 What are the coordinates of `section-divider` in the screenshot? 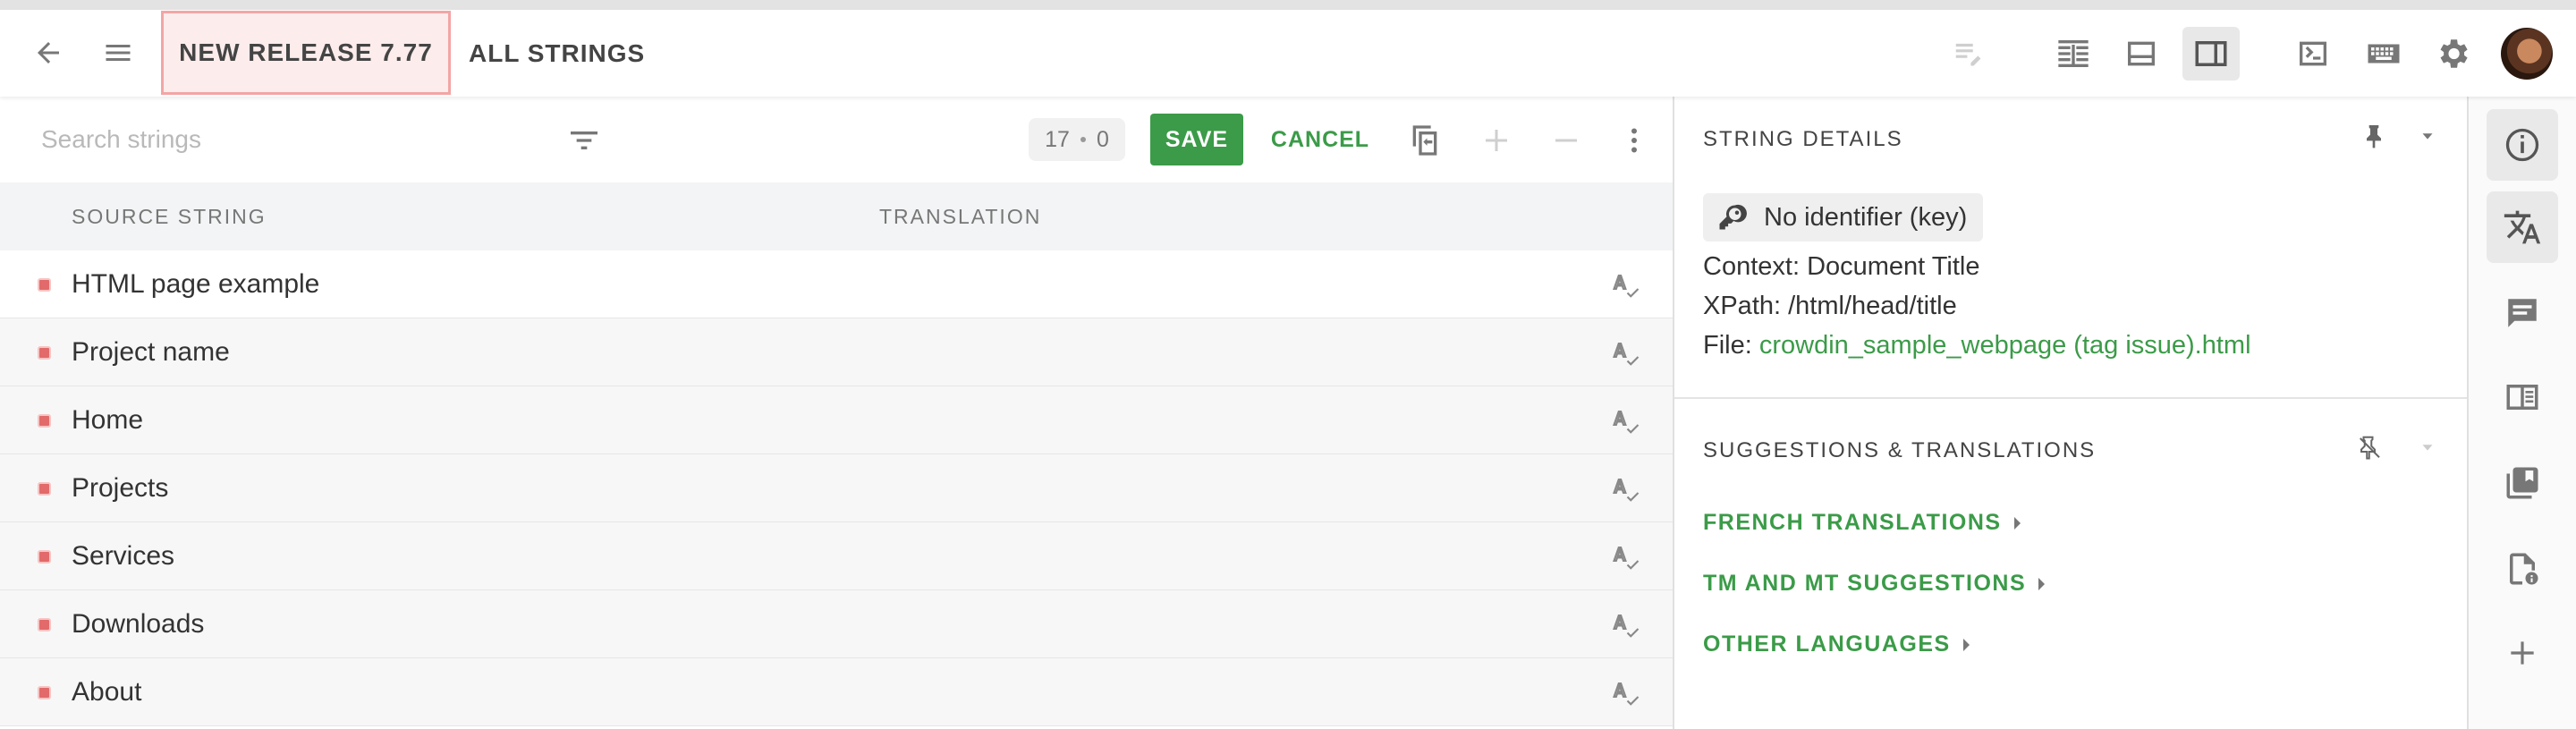 It's located at (2070, 398).